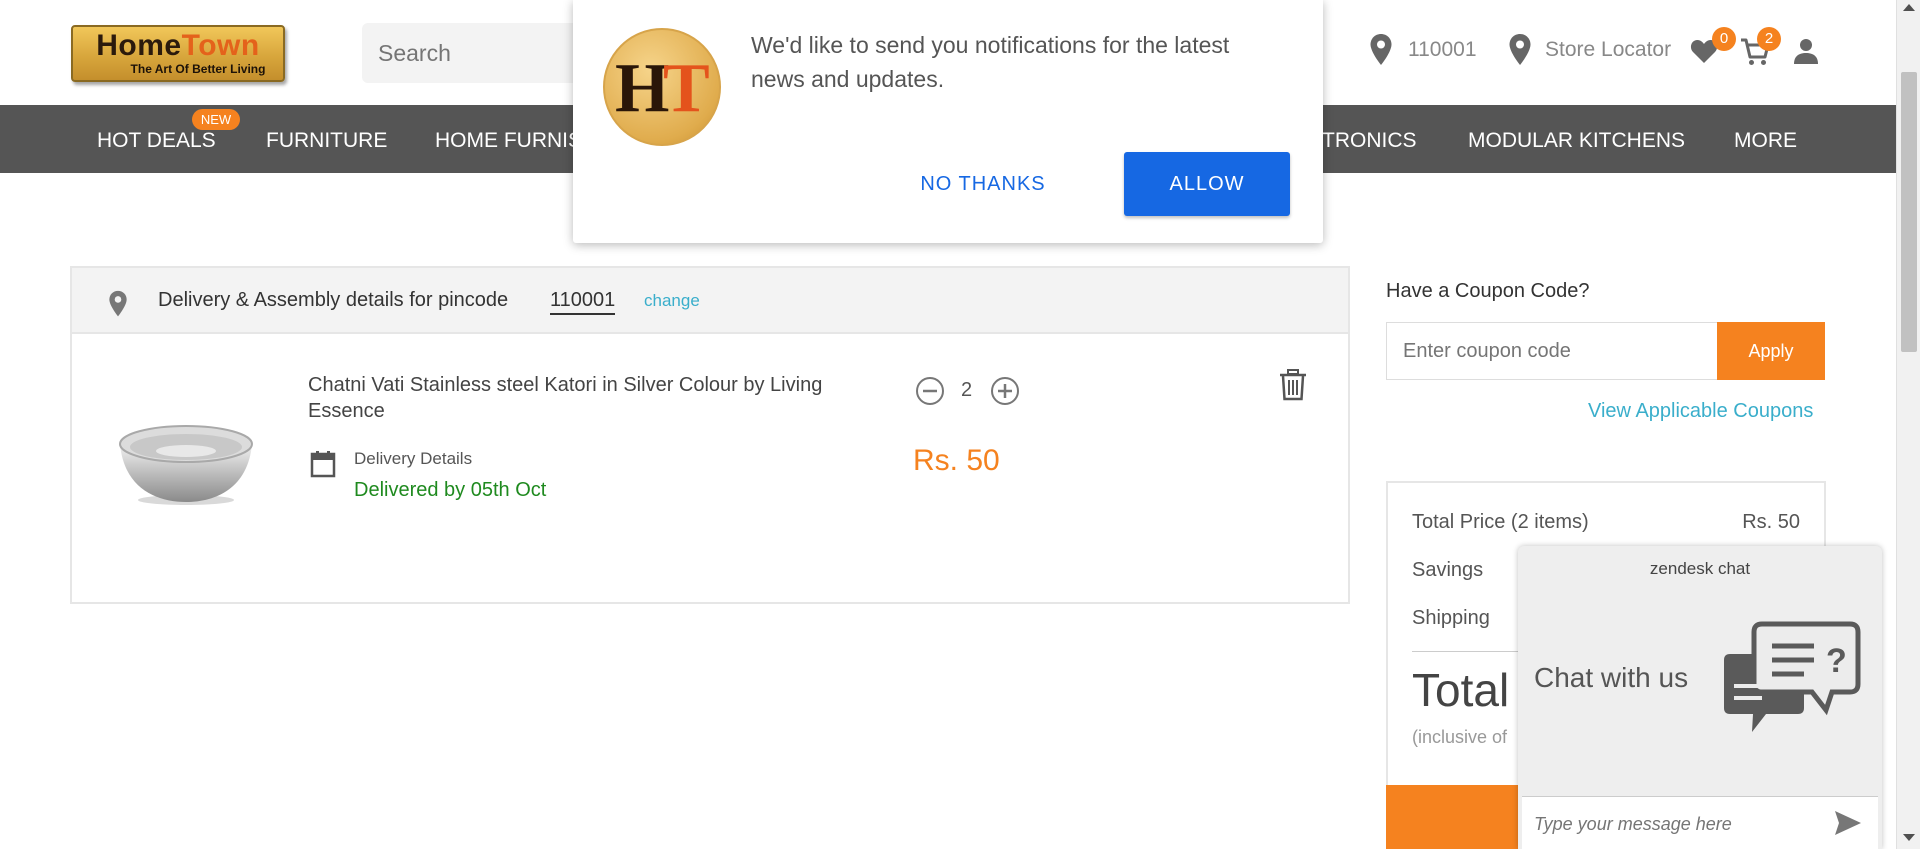  Describe the element at coordinates (1488, 291) in the screenshot. I see `coupon-title: Have a Coupon Code?` at that location.